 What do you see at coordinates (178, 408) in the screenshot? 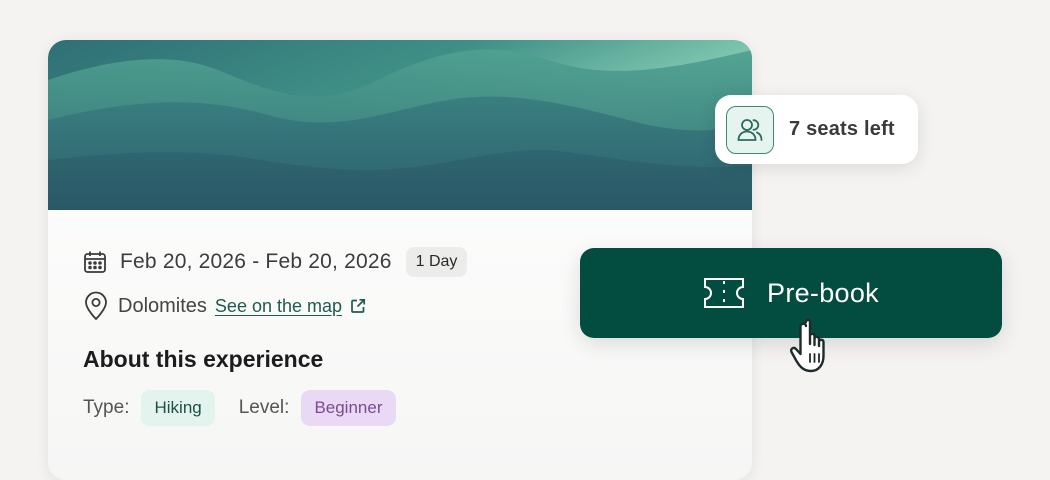
I see `type-tag: Hiking` at bounding box center [178, 408].